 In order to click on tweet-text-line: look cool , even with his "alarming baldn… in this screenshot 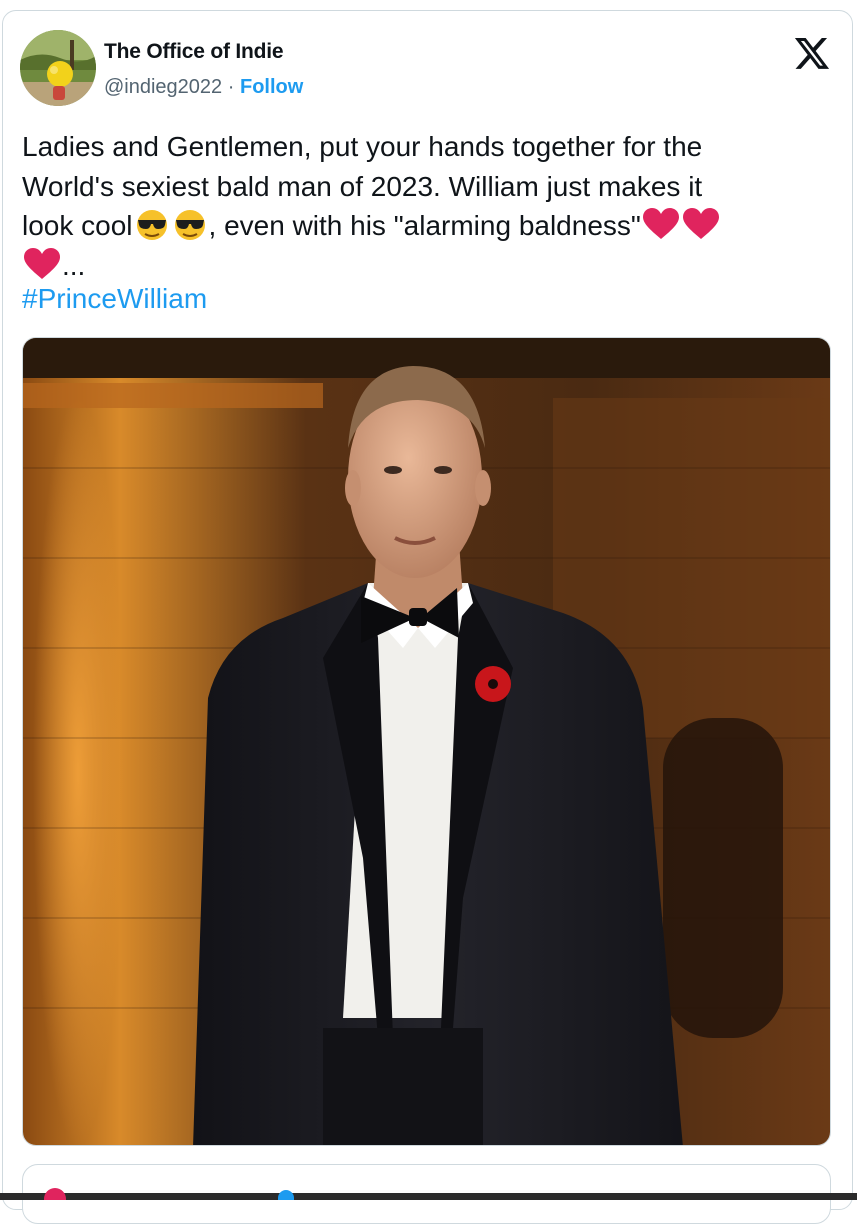, I will do `click(422, 226)`.